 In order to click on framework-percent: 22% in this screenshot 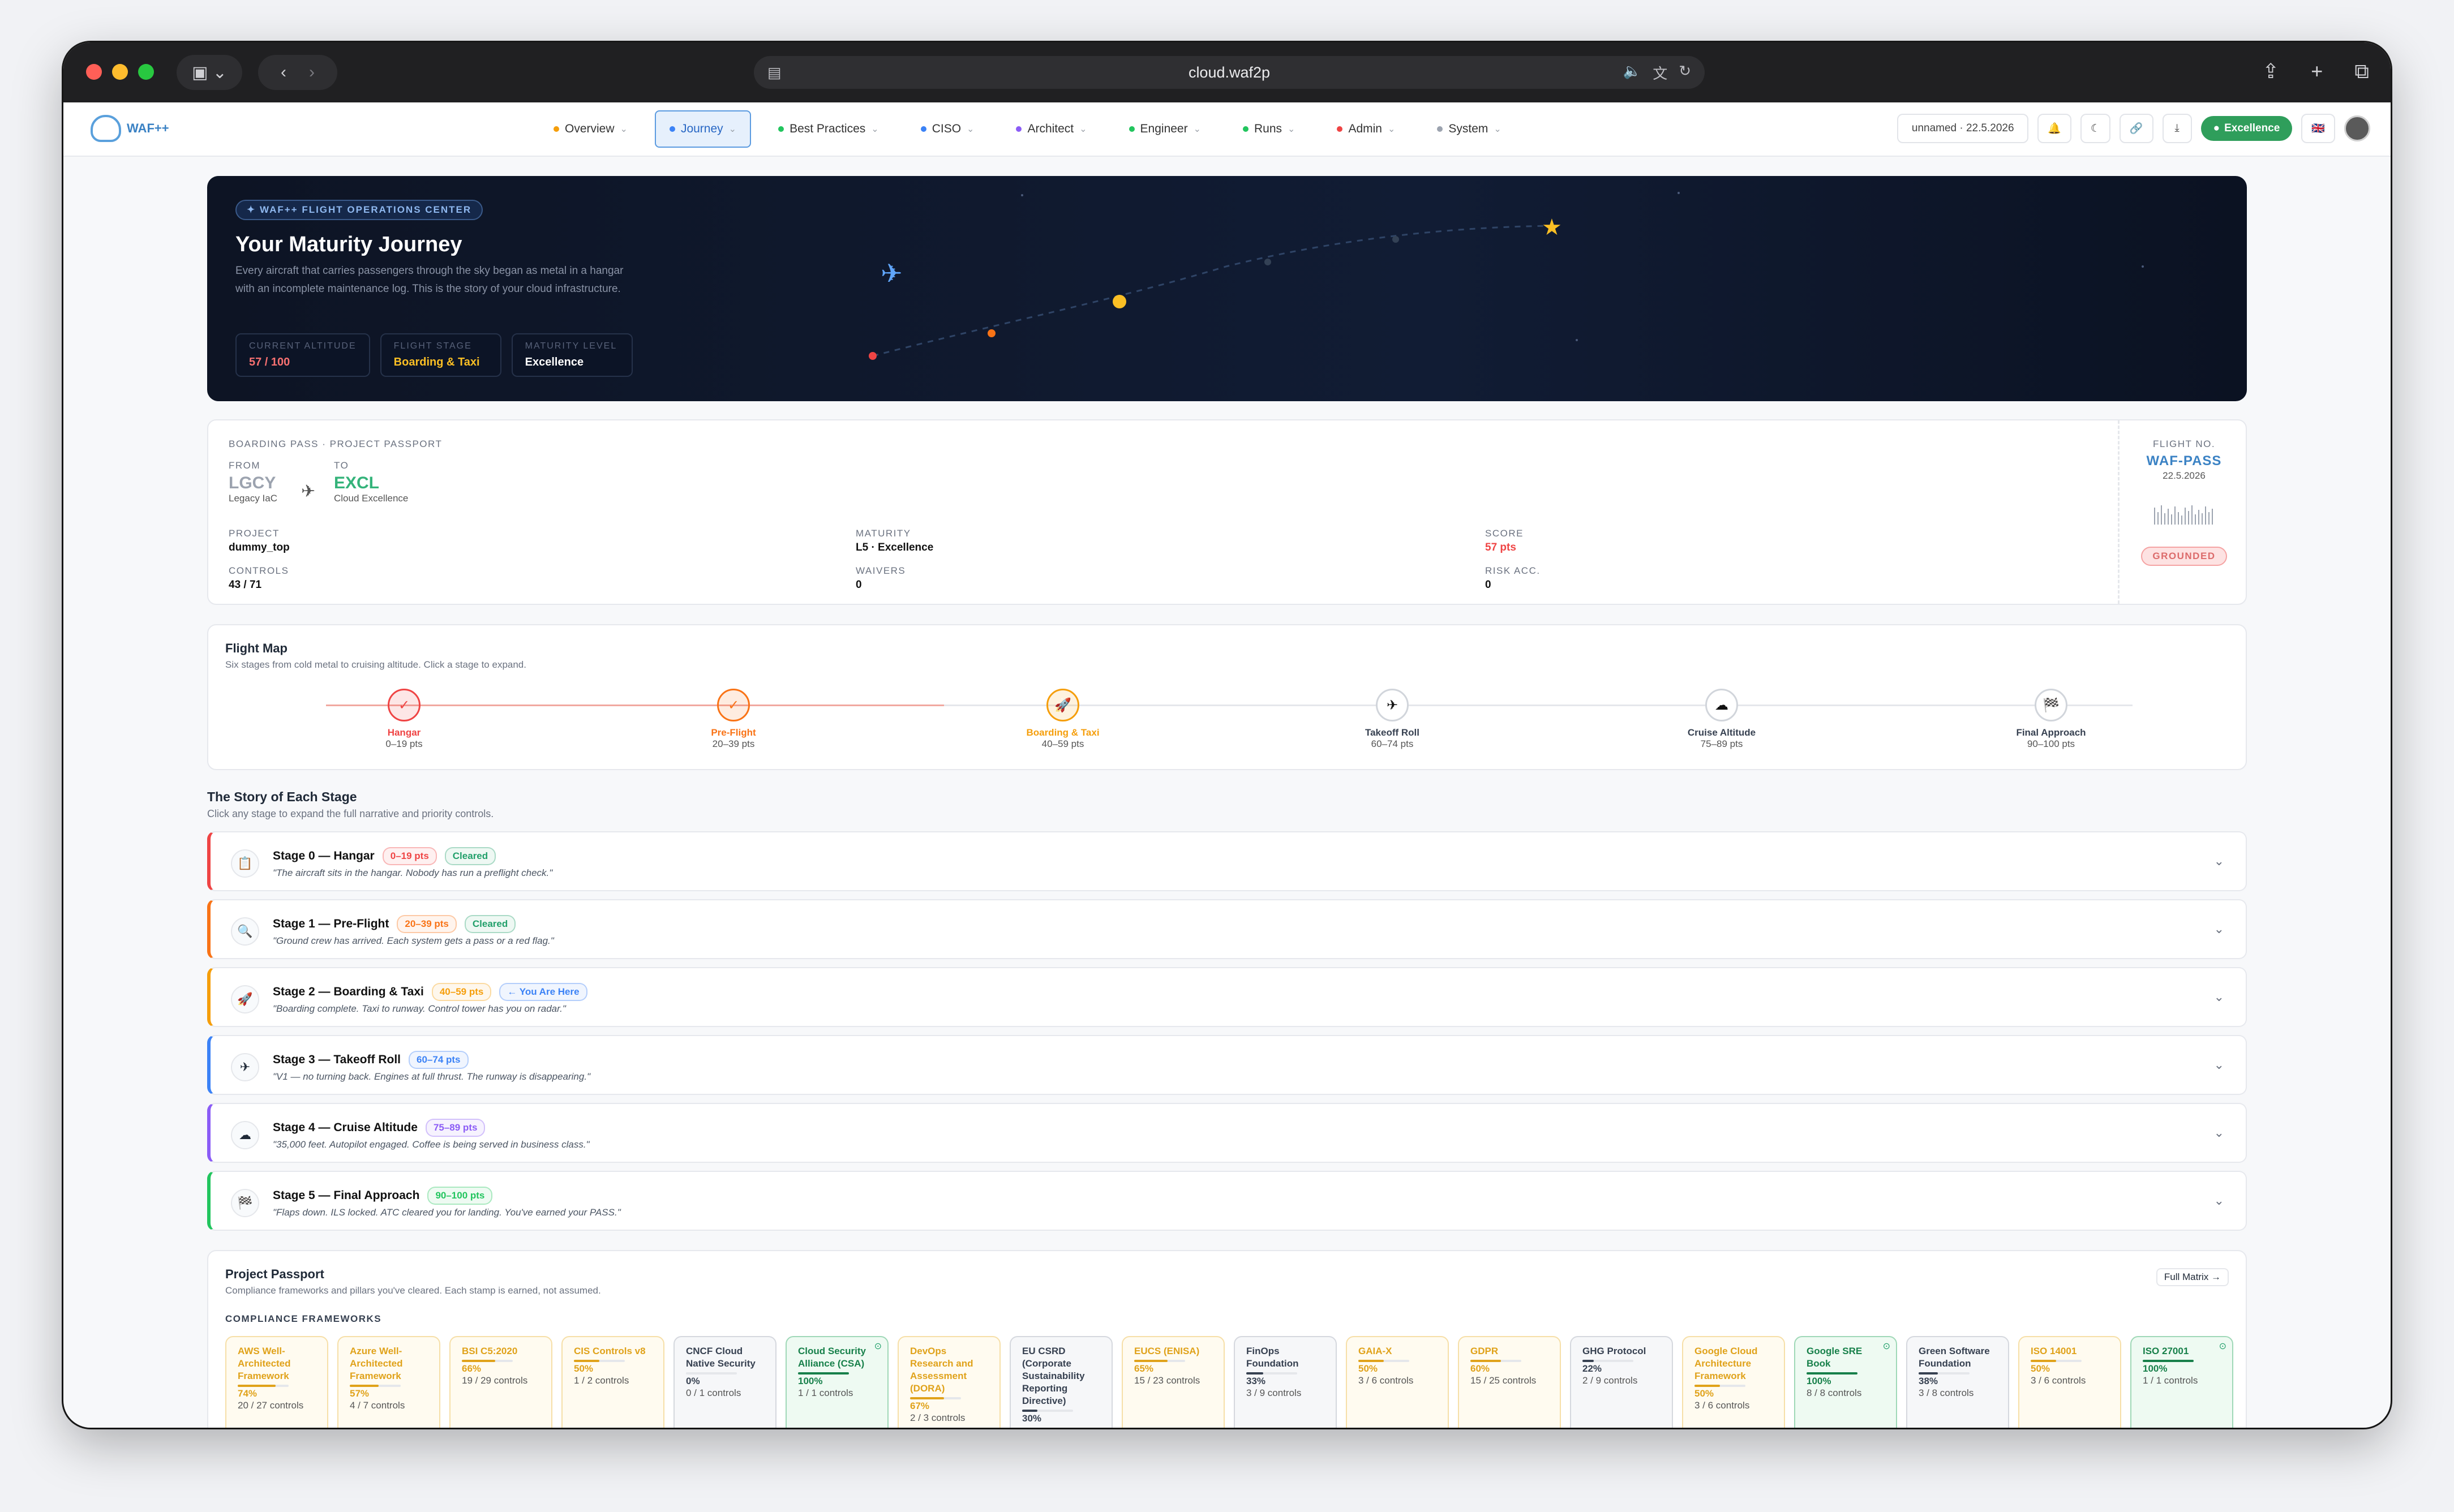, I will do `click(1592, 1368)`.